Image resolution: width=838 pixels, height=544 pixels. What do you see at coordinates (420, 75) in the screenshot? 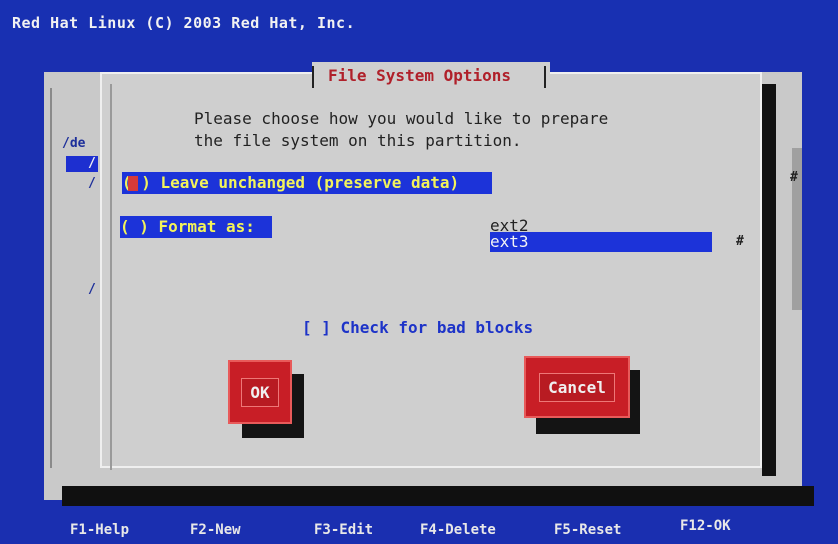
I see `dialog-title: File System Options` at bounding box center [420, 75].